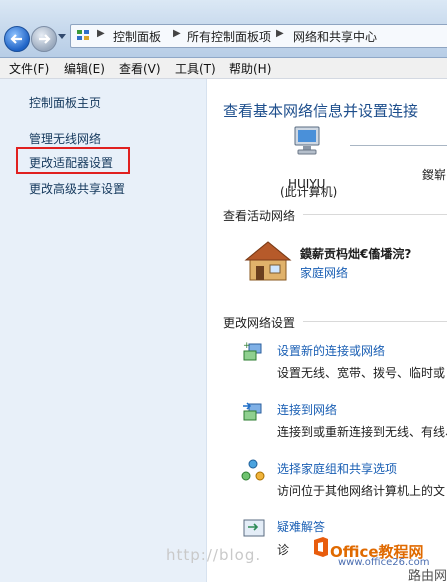 The width and height of the screenshot is (447, 584). I want to click on connect-network-desc: 连接到或重新连接到无线、有线、, so click(362, 432).